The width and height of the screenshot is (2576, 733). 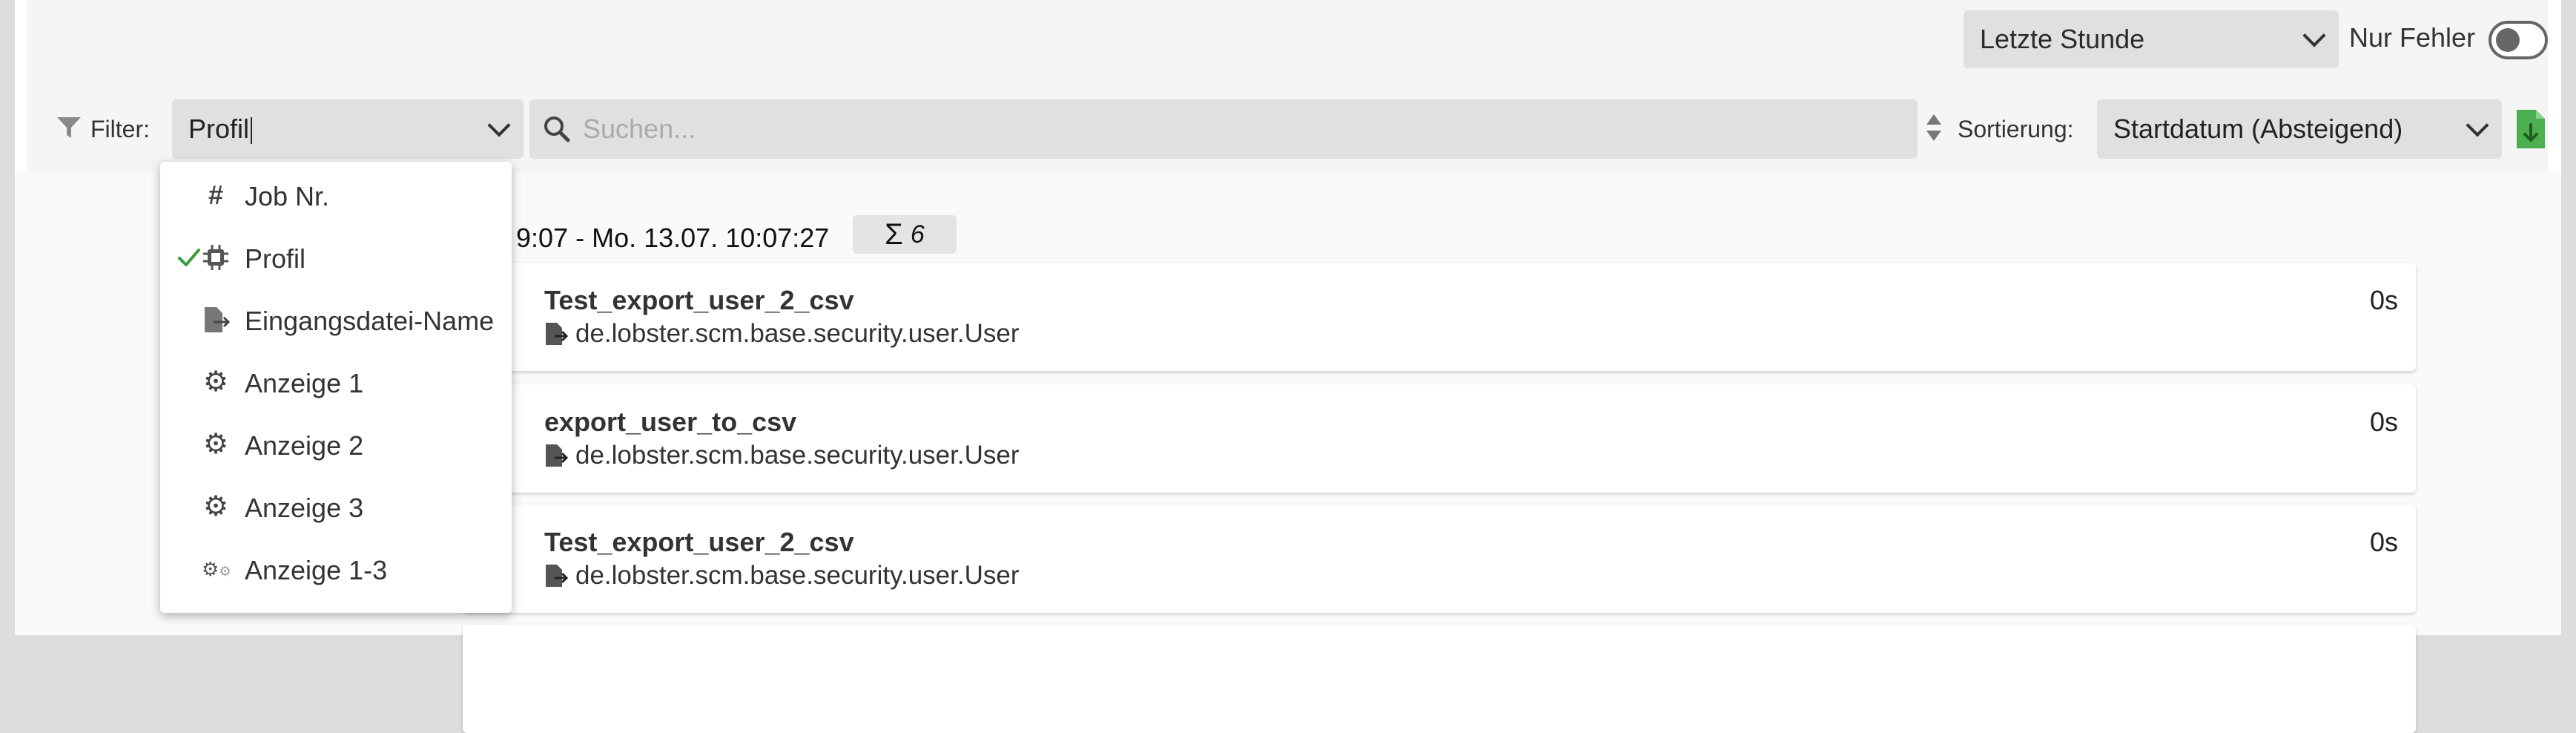 I want to click on filter-option-anzeige-2: ⚙ Anzeige 2, so click(x=336, y=445).